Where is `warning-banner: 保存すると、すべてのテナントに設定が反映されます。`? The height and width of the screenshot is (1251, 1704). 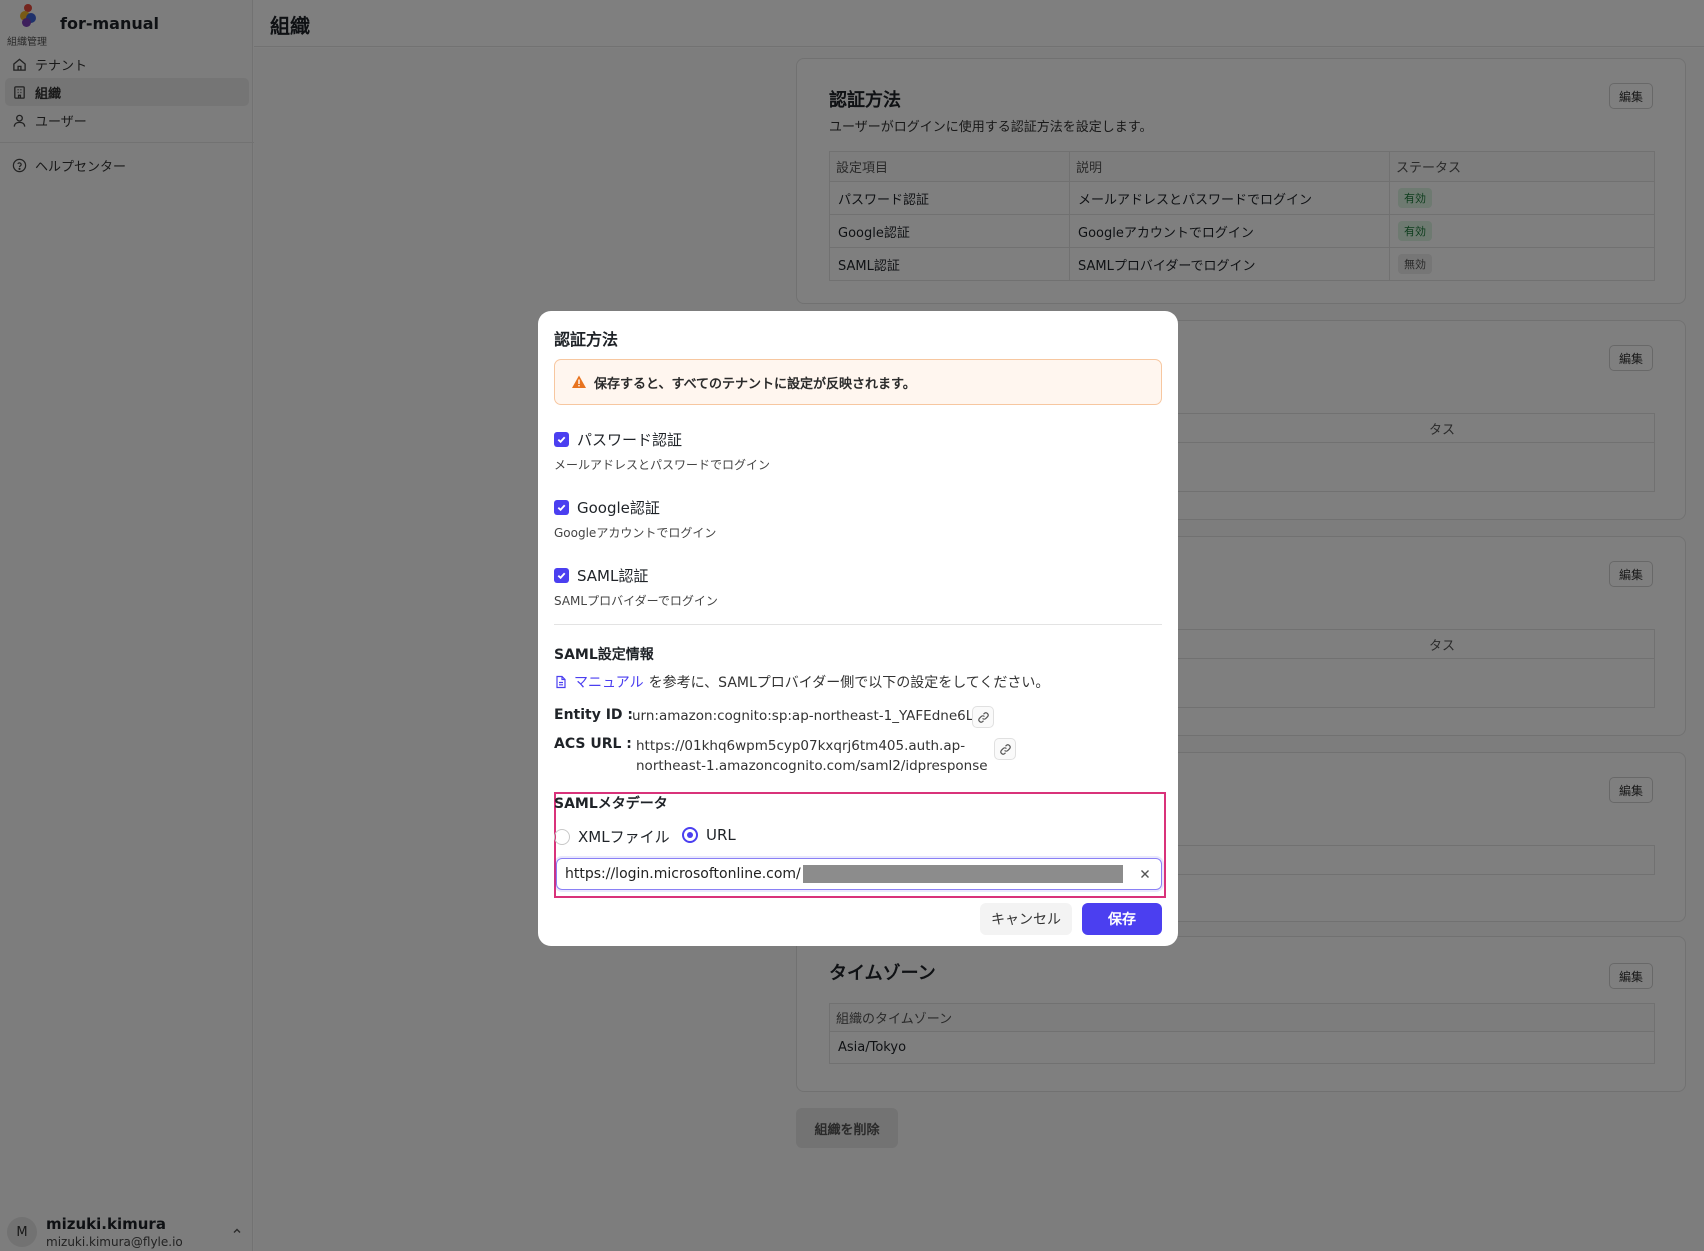 warning-banner: 保存すると、すべてのテナントに設定が反映されます。 is located at coordinates (858, 382).